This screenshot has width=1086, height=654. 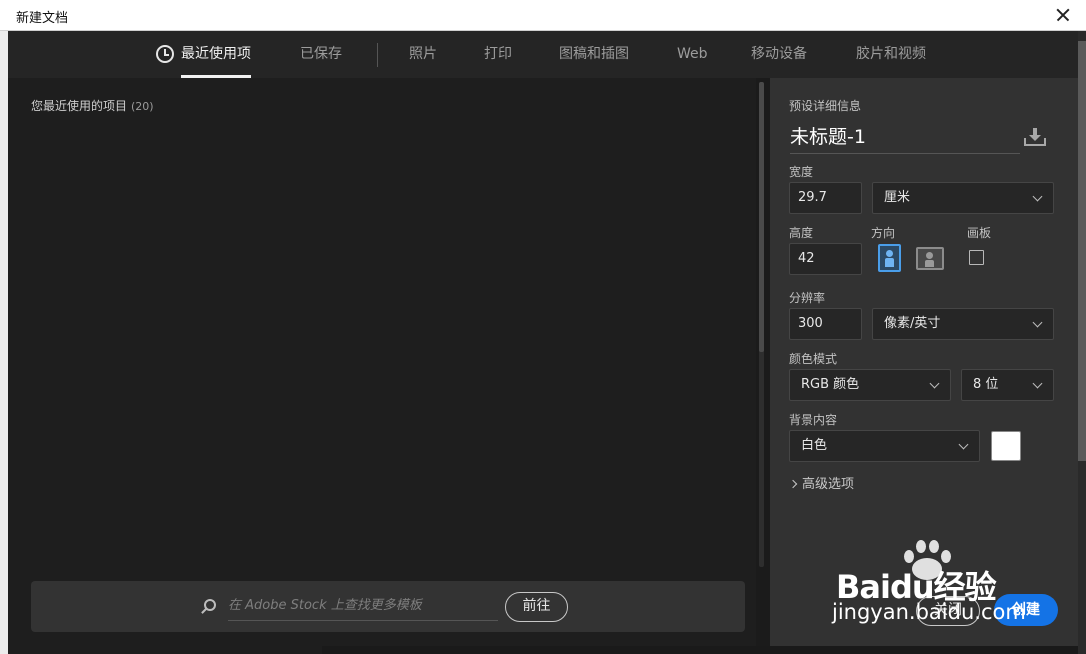 What do you see at coordinates (963, 198) in the screenshot?
I see `width-unit-select: 厘米` at bounding box center [963, 198].